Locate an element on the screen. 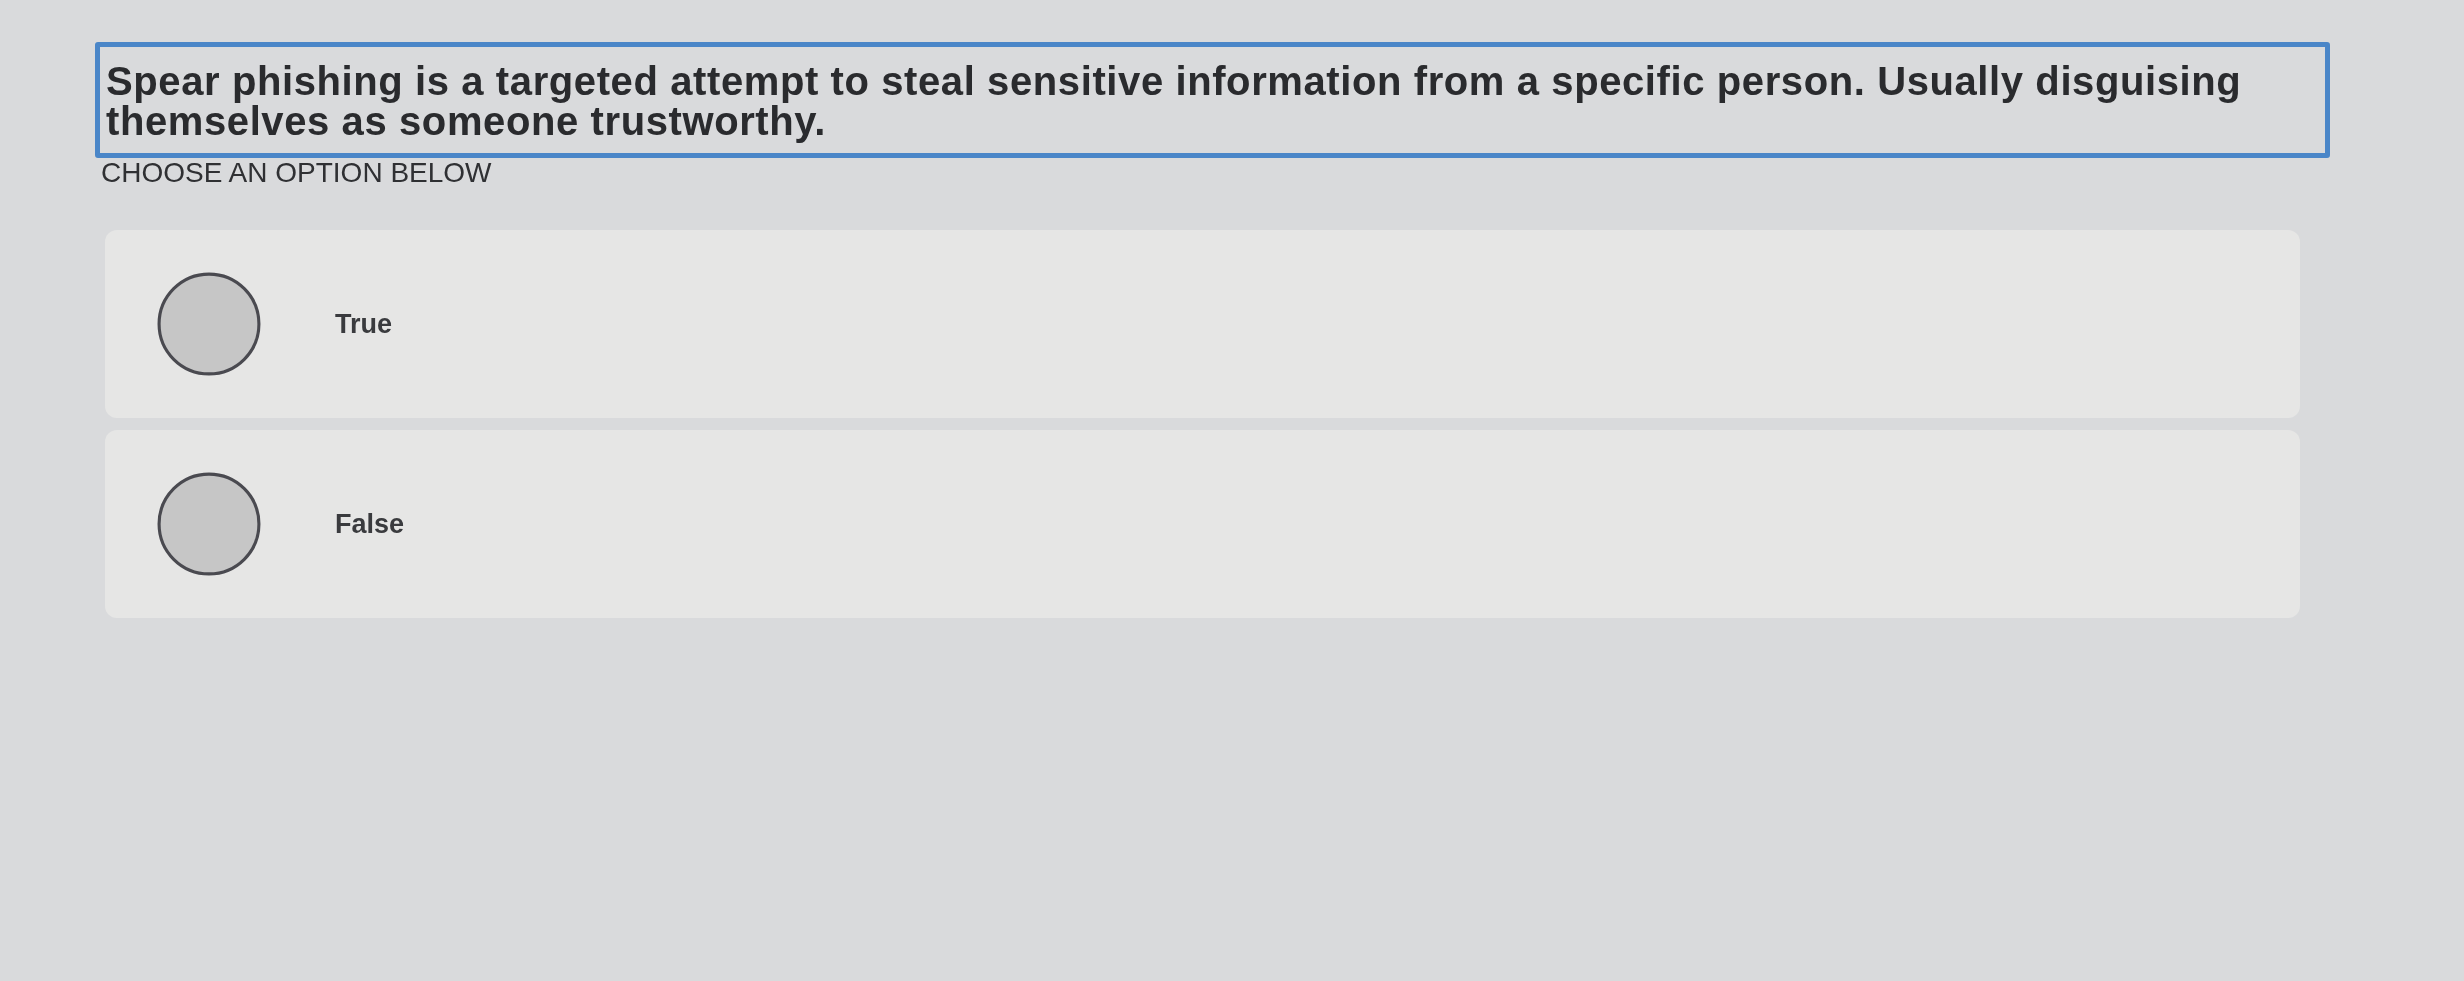 The width and height of the screenshot is (2464, 981). option-label: True is located at coordinates (364, 324).